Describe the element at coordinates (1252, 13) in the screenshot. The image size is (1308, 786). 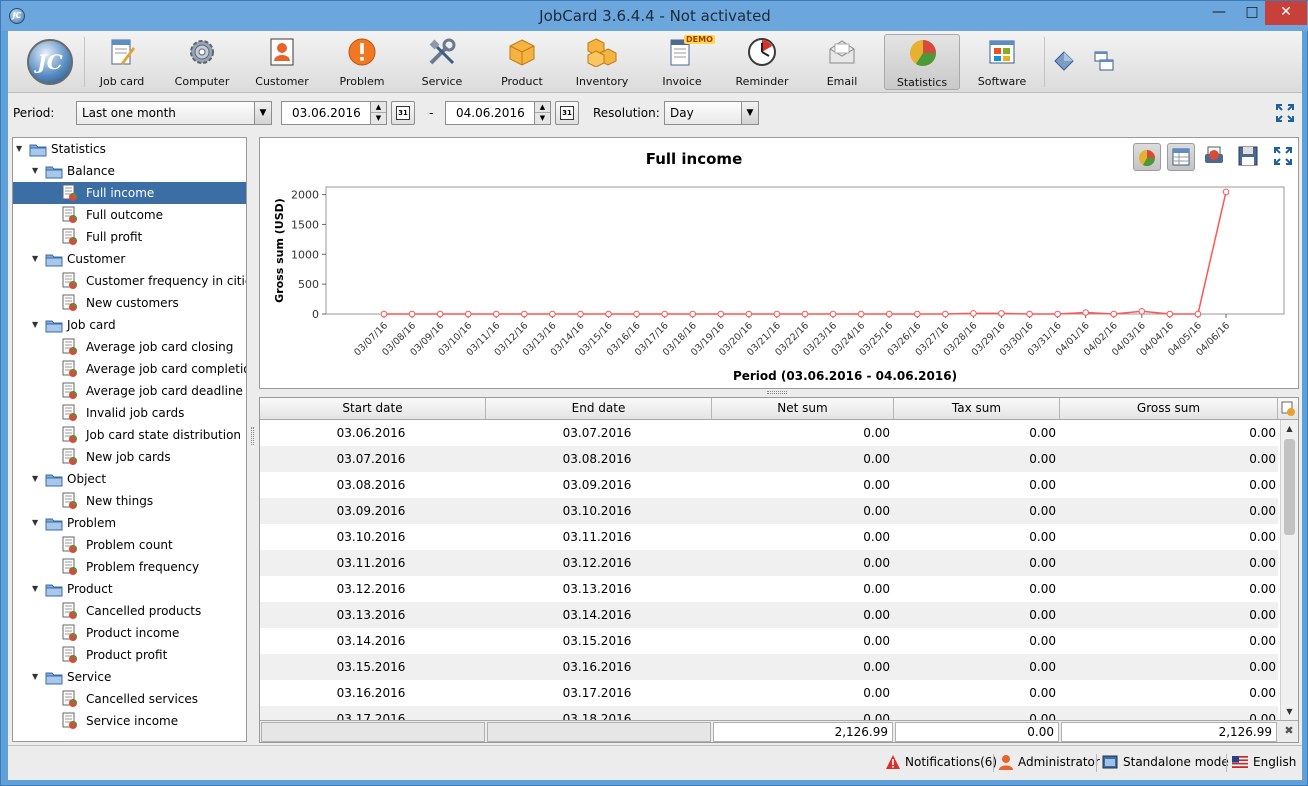
I see `maximize-button: □` at that location.